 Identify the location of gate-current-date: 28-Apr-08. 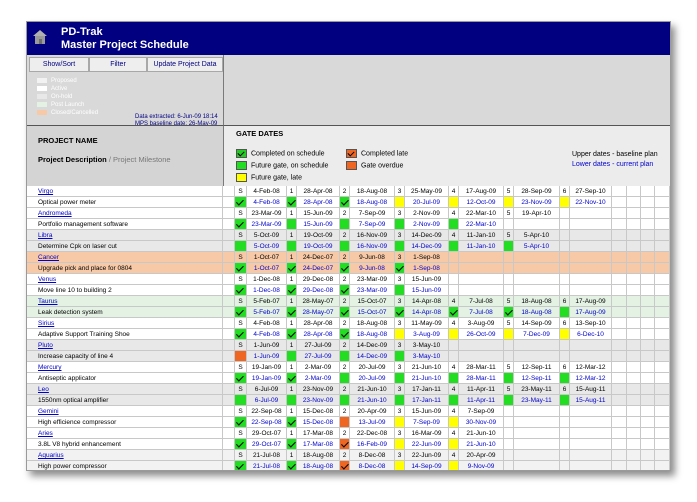
(318, 334).